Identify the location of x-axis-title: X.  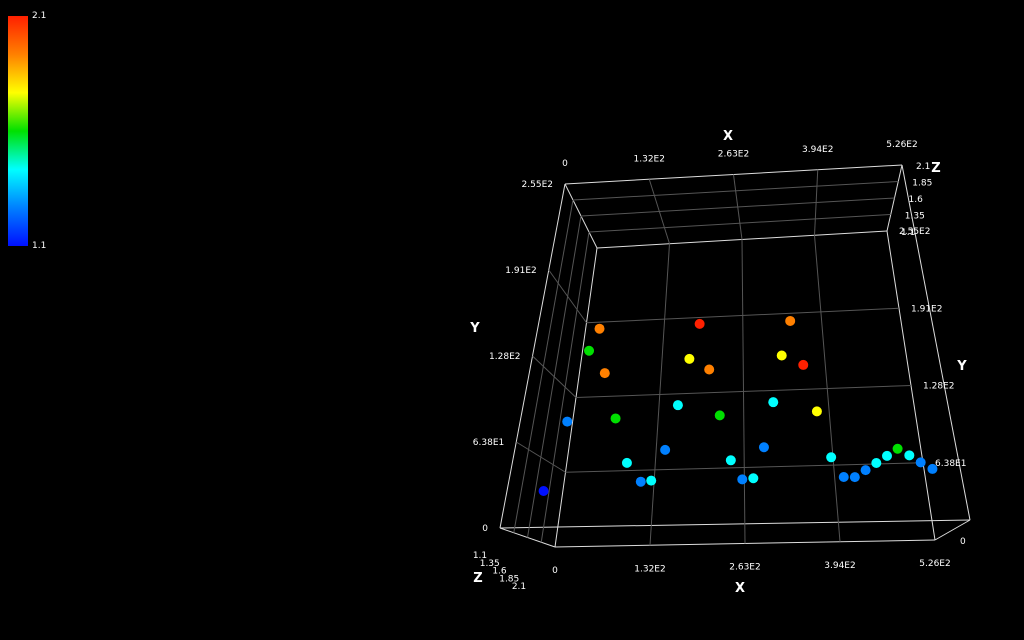
(740, 588).